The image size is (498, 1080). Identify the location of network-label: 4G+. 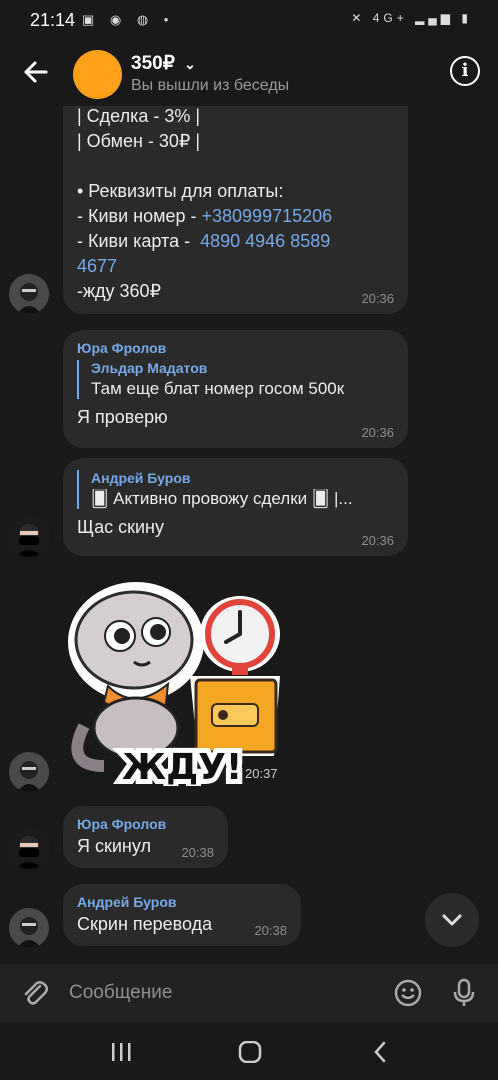
(390, 18).